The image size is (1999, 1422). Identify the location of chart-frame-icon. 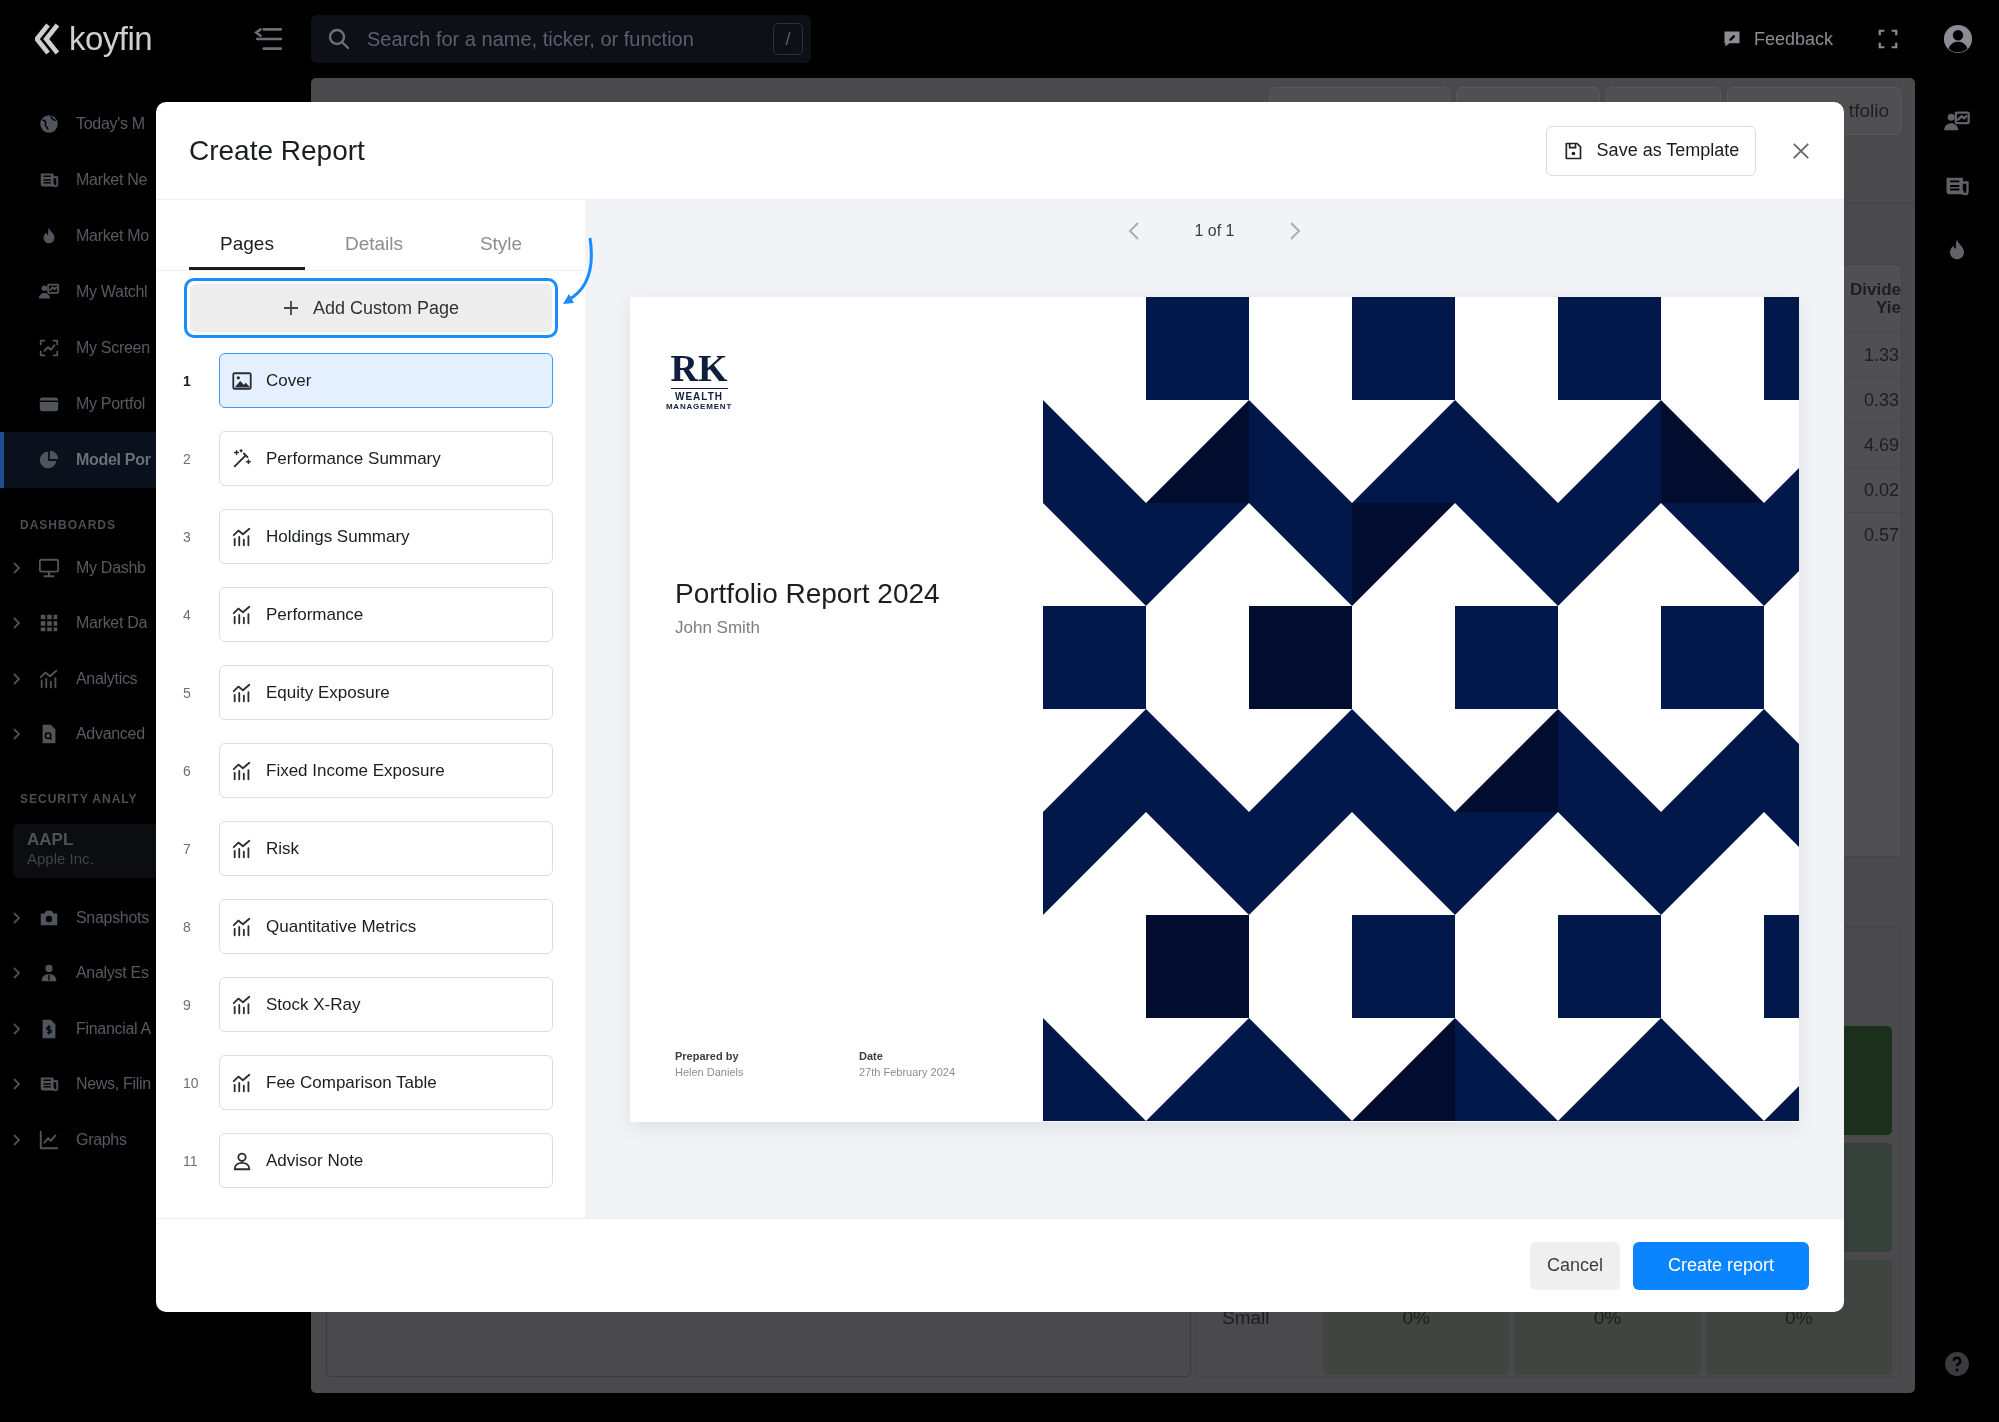
(49, 348).